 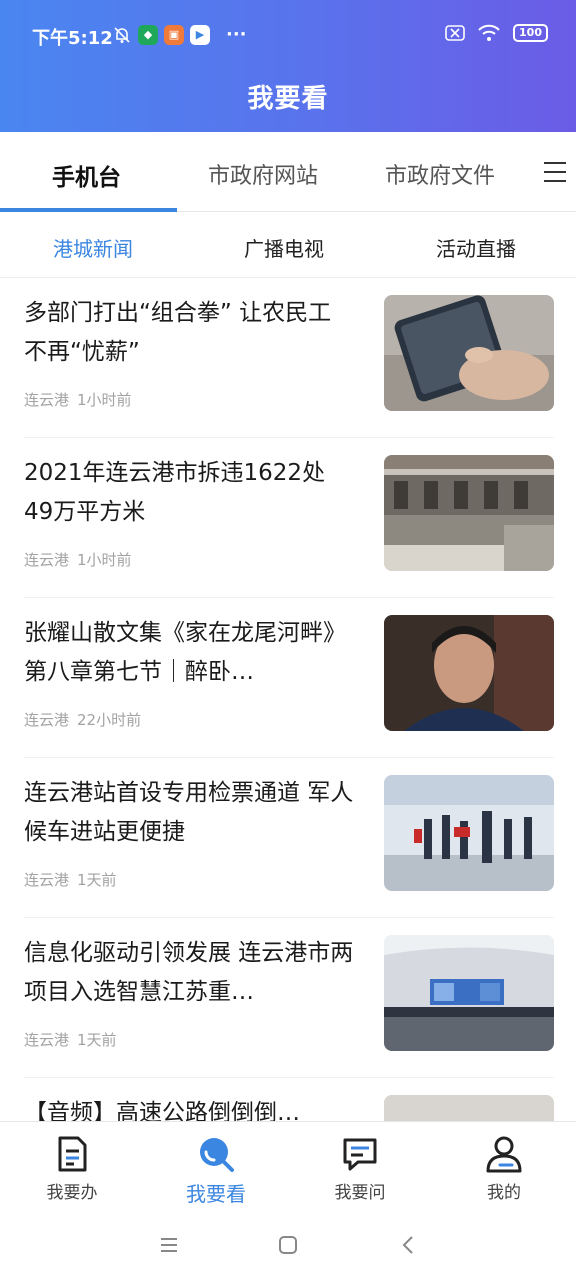 What do you see at coordinates (489, 32) in the screenshot?
I see `wifi-icon` at bounding box center [489, 32].